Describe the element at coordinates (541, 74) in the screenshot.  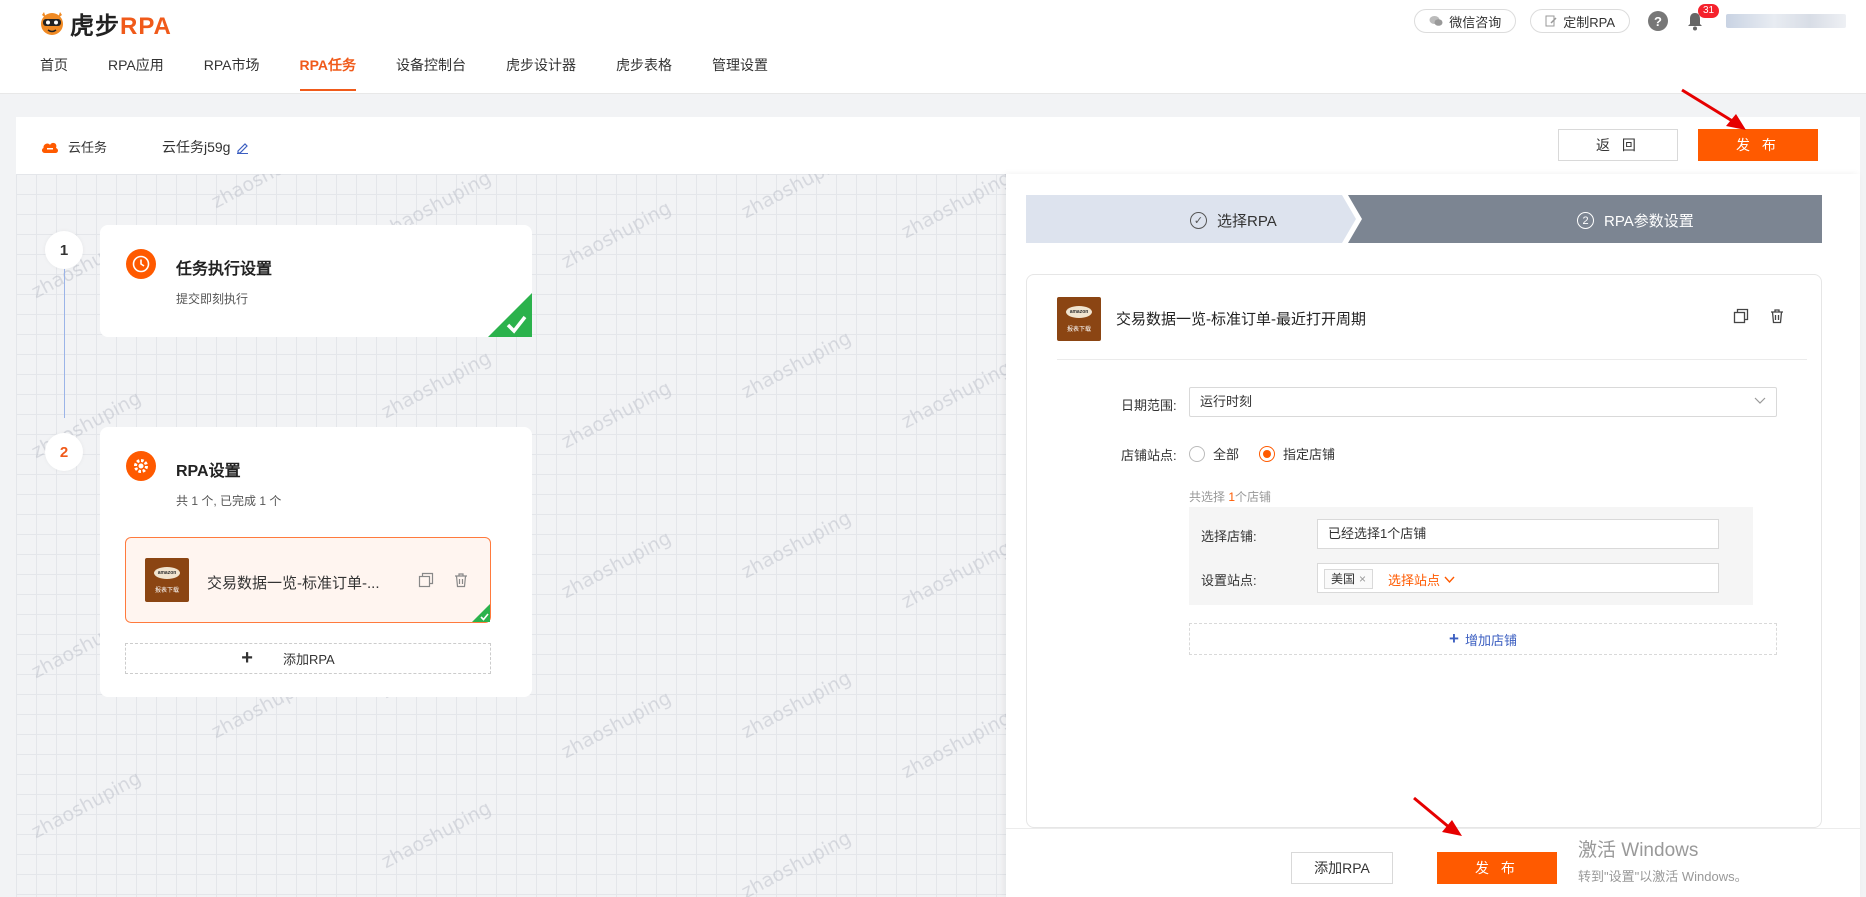
I see `nav-designer: 虎步设计器` at that location.